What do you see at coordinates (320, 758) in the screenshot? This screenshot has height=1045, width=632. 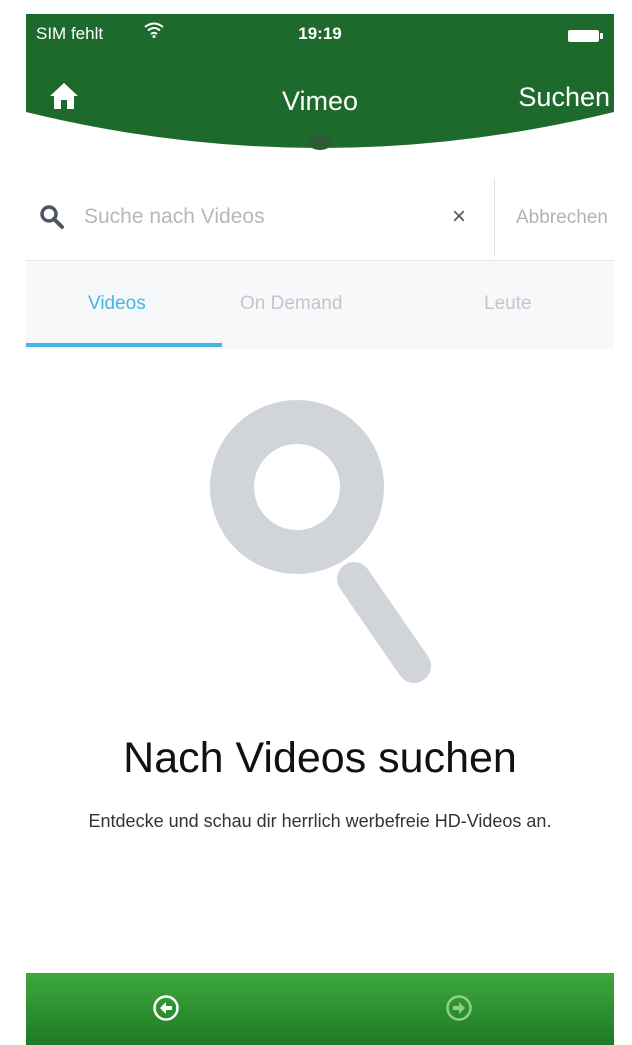 I see `empty-state-heading: Nach Videos suchen` at bounding box center [320, 758].